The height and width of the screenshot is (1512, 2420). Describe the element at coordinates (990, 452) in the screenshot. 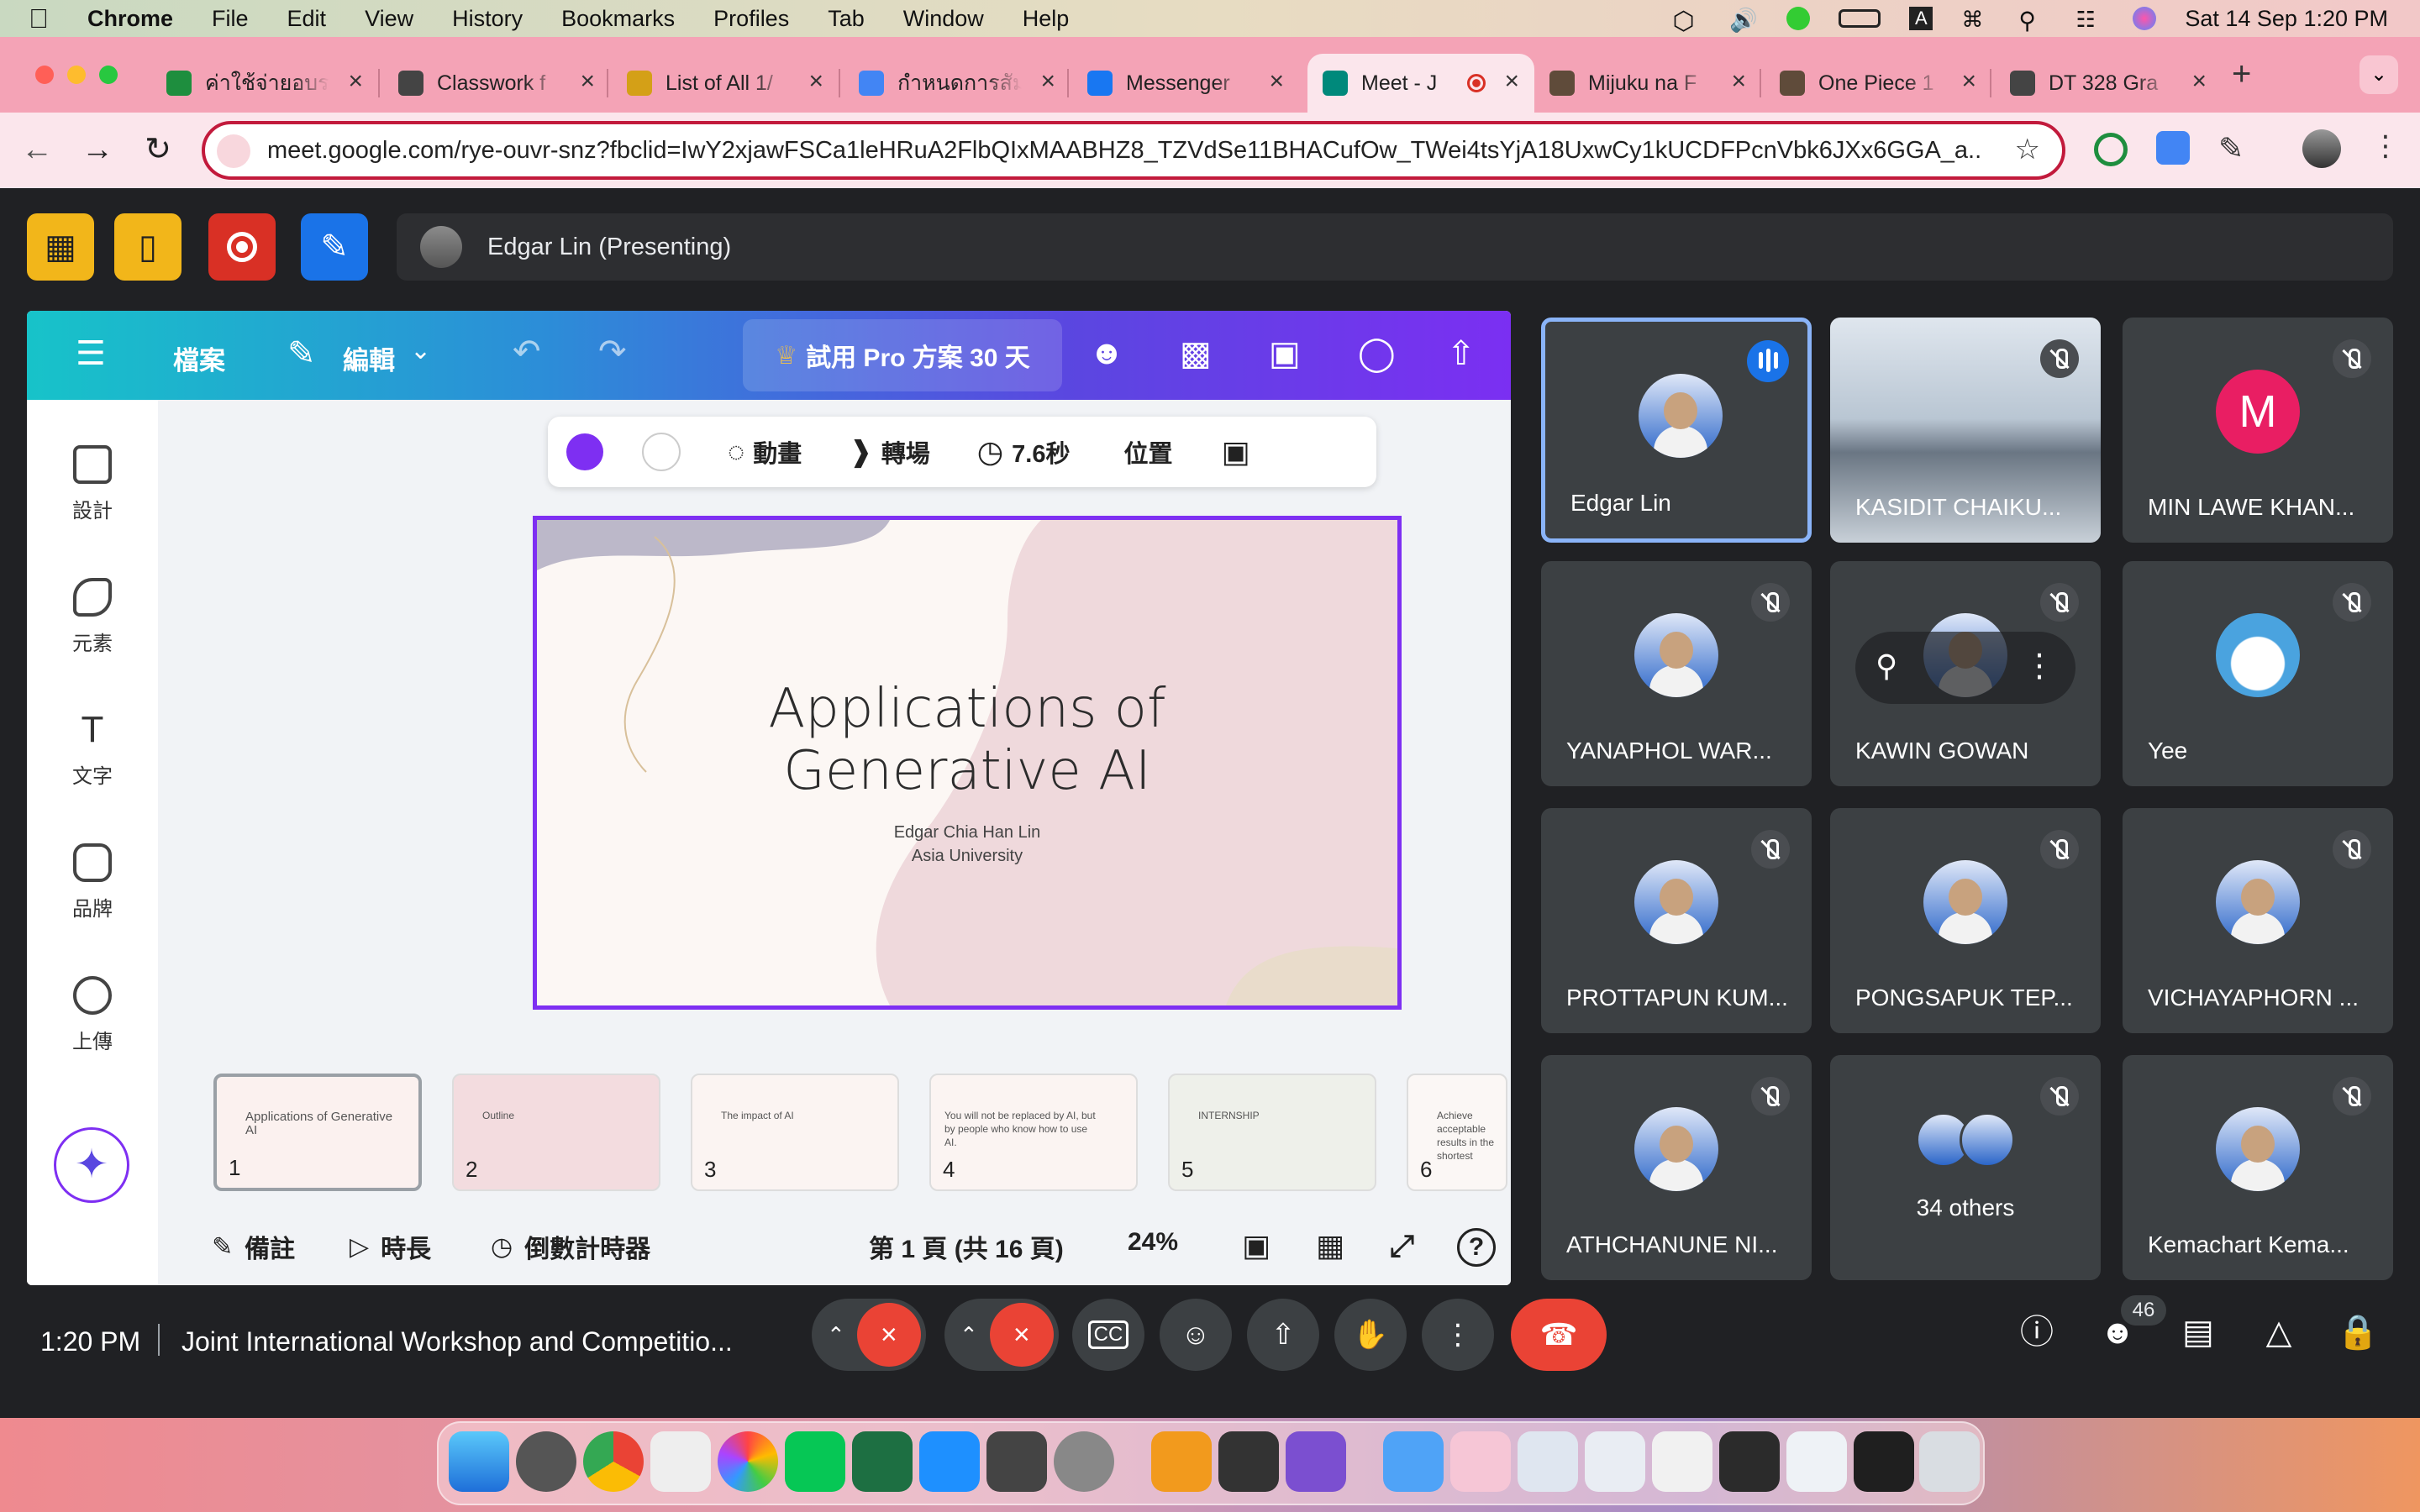

I see `clock-icon: ◷` at that location.